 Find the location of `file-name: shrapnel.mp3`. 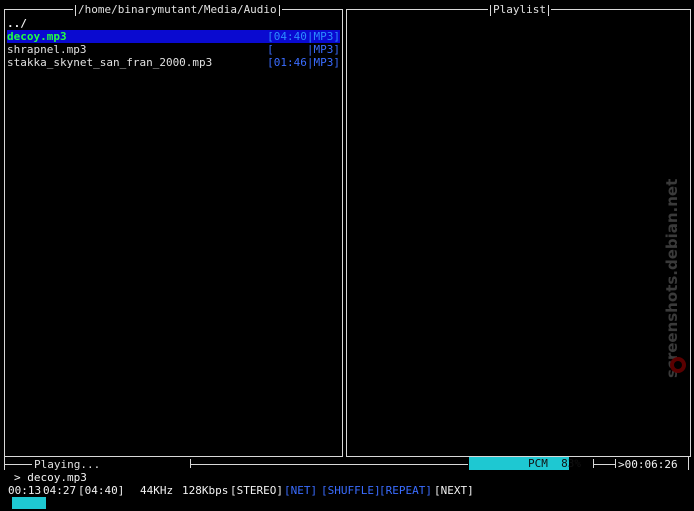

file-name: shrapnel.mp3 is located at coordinates (47, 49).